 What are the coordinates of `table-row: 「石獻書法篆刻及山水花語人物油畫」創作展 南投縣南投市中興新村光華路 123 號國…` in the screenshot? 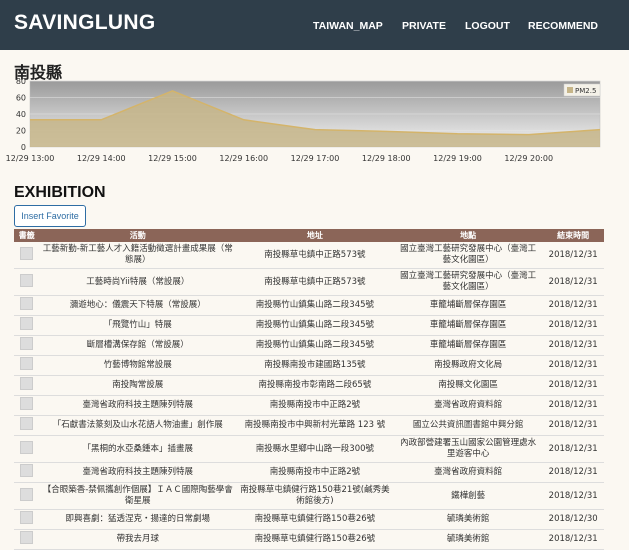 It's located at (309, 425).